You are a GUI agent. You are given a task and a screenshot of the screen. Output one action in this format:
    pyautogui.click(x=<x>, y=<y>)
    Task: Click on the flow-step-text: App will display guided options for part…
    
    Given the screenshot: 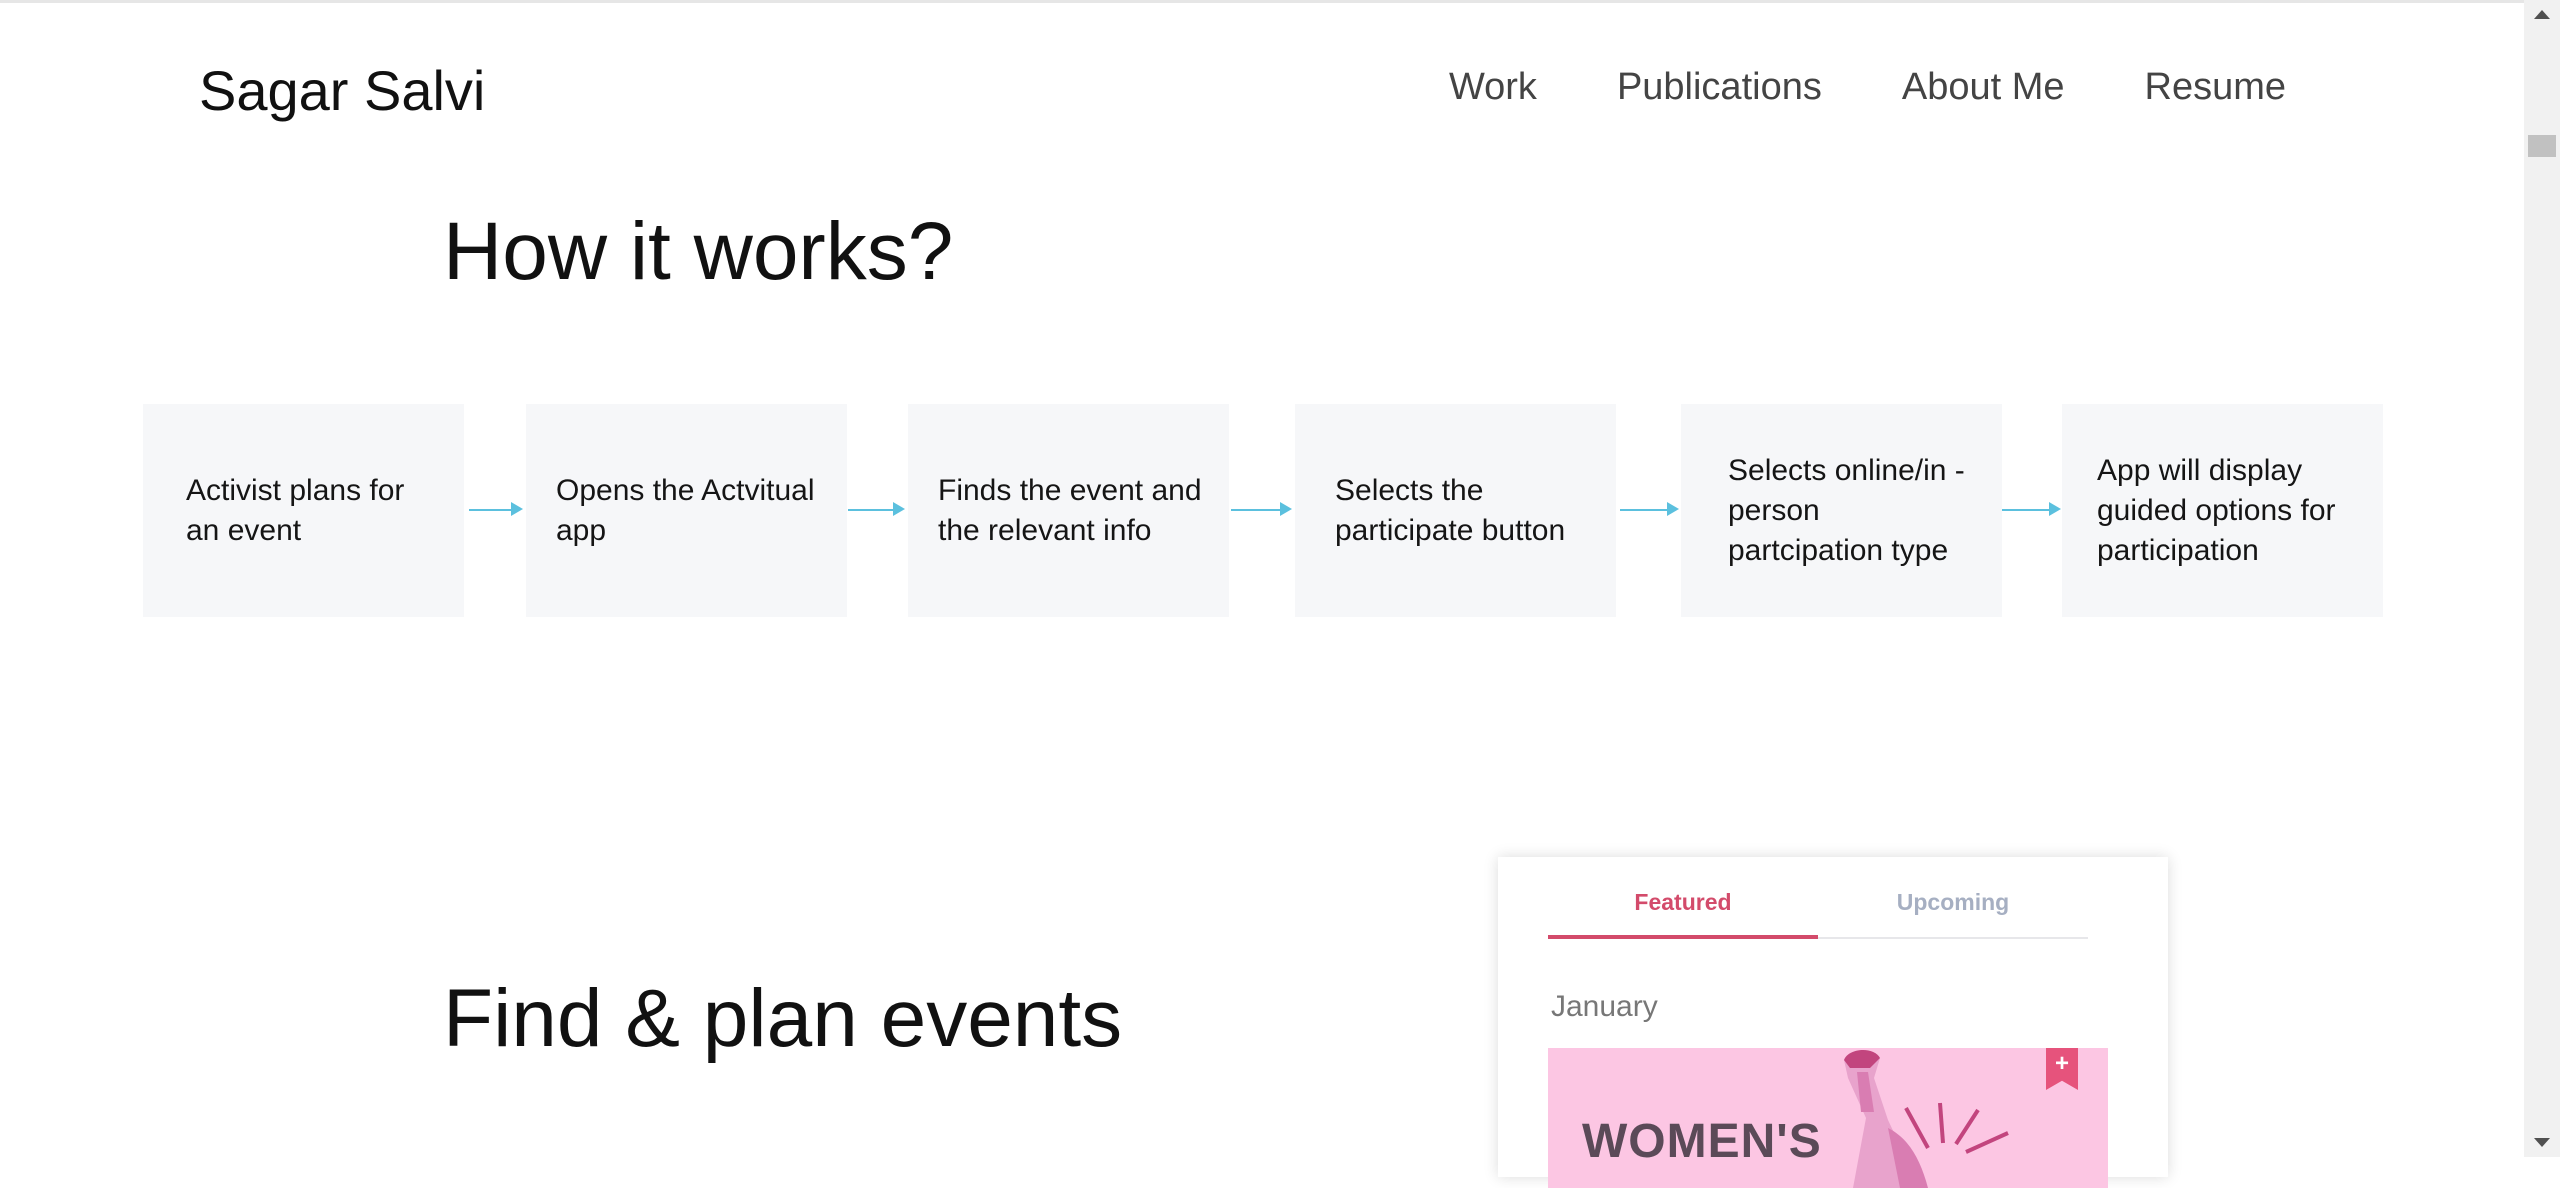 What is the action you would take?
    pyautogui.click(x=2216, y=510)
    